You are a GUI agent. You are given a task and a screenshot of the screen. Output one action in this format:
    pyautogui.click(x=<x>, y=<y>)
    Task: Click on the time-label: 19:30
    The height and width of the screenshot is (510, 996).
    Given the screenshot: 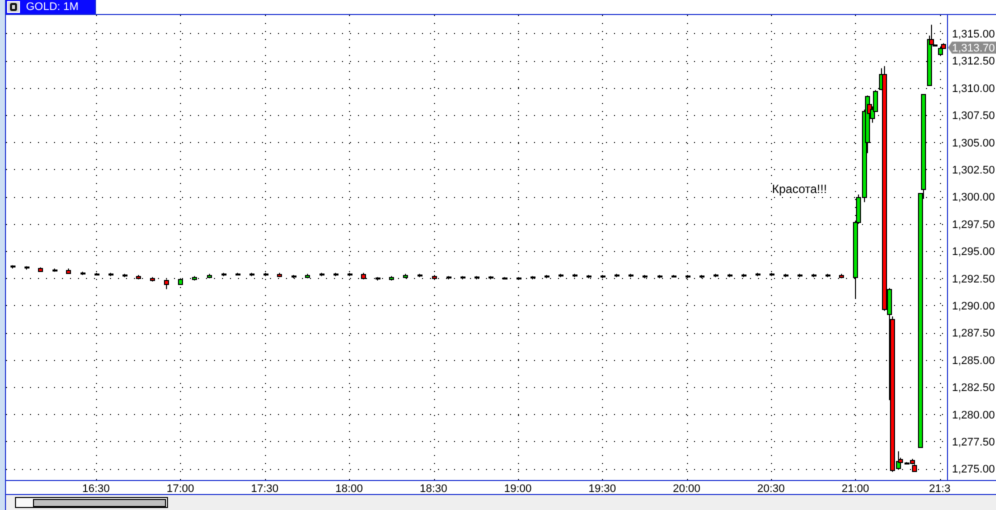 What is the action you would take?
    pyautogui.click(x=602, y=488)
    